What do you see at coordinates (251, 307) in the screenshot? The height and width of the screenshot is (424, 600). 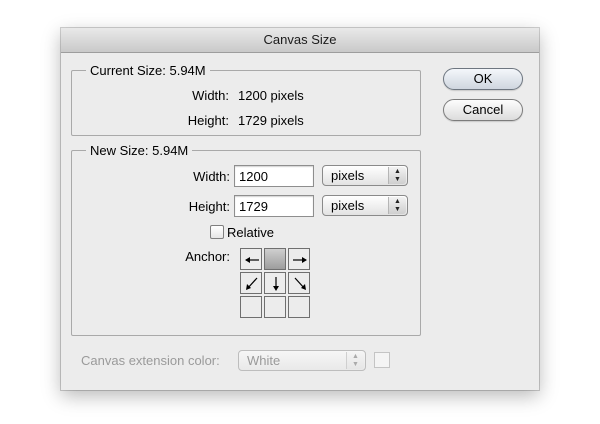 I see `anchor-bottom-left` at bounding box center [251, 307].